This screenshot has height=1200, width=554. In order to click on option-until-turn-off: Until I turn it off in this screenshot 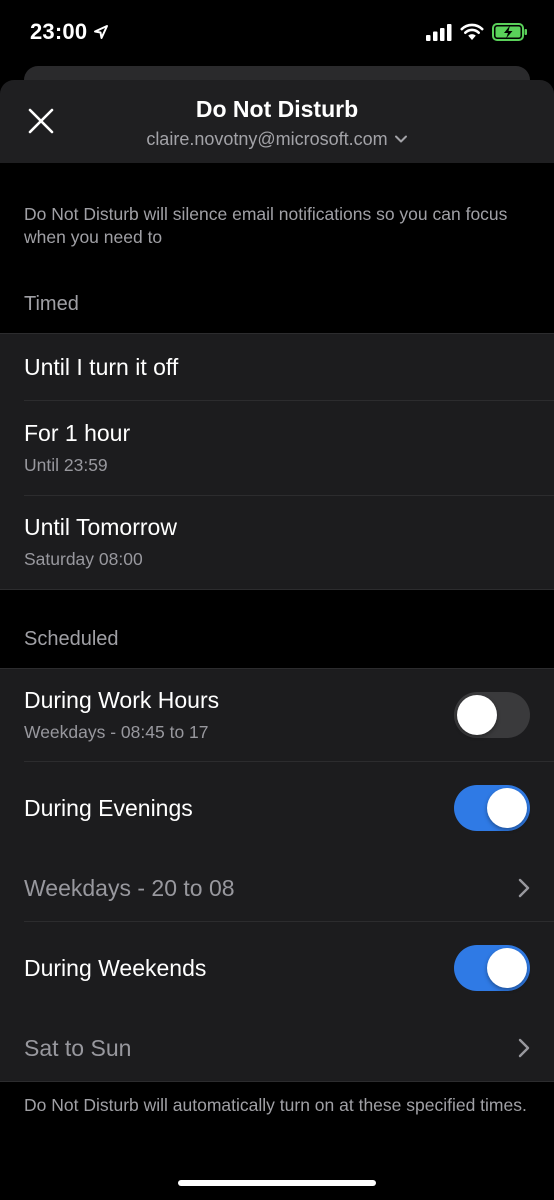, I will do `click(277, 367)`.